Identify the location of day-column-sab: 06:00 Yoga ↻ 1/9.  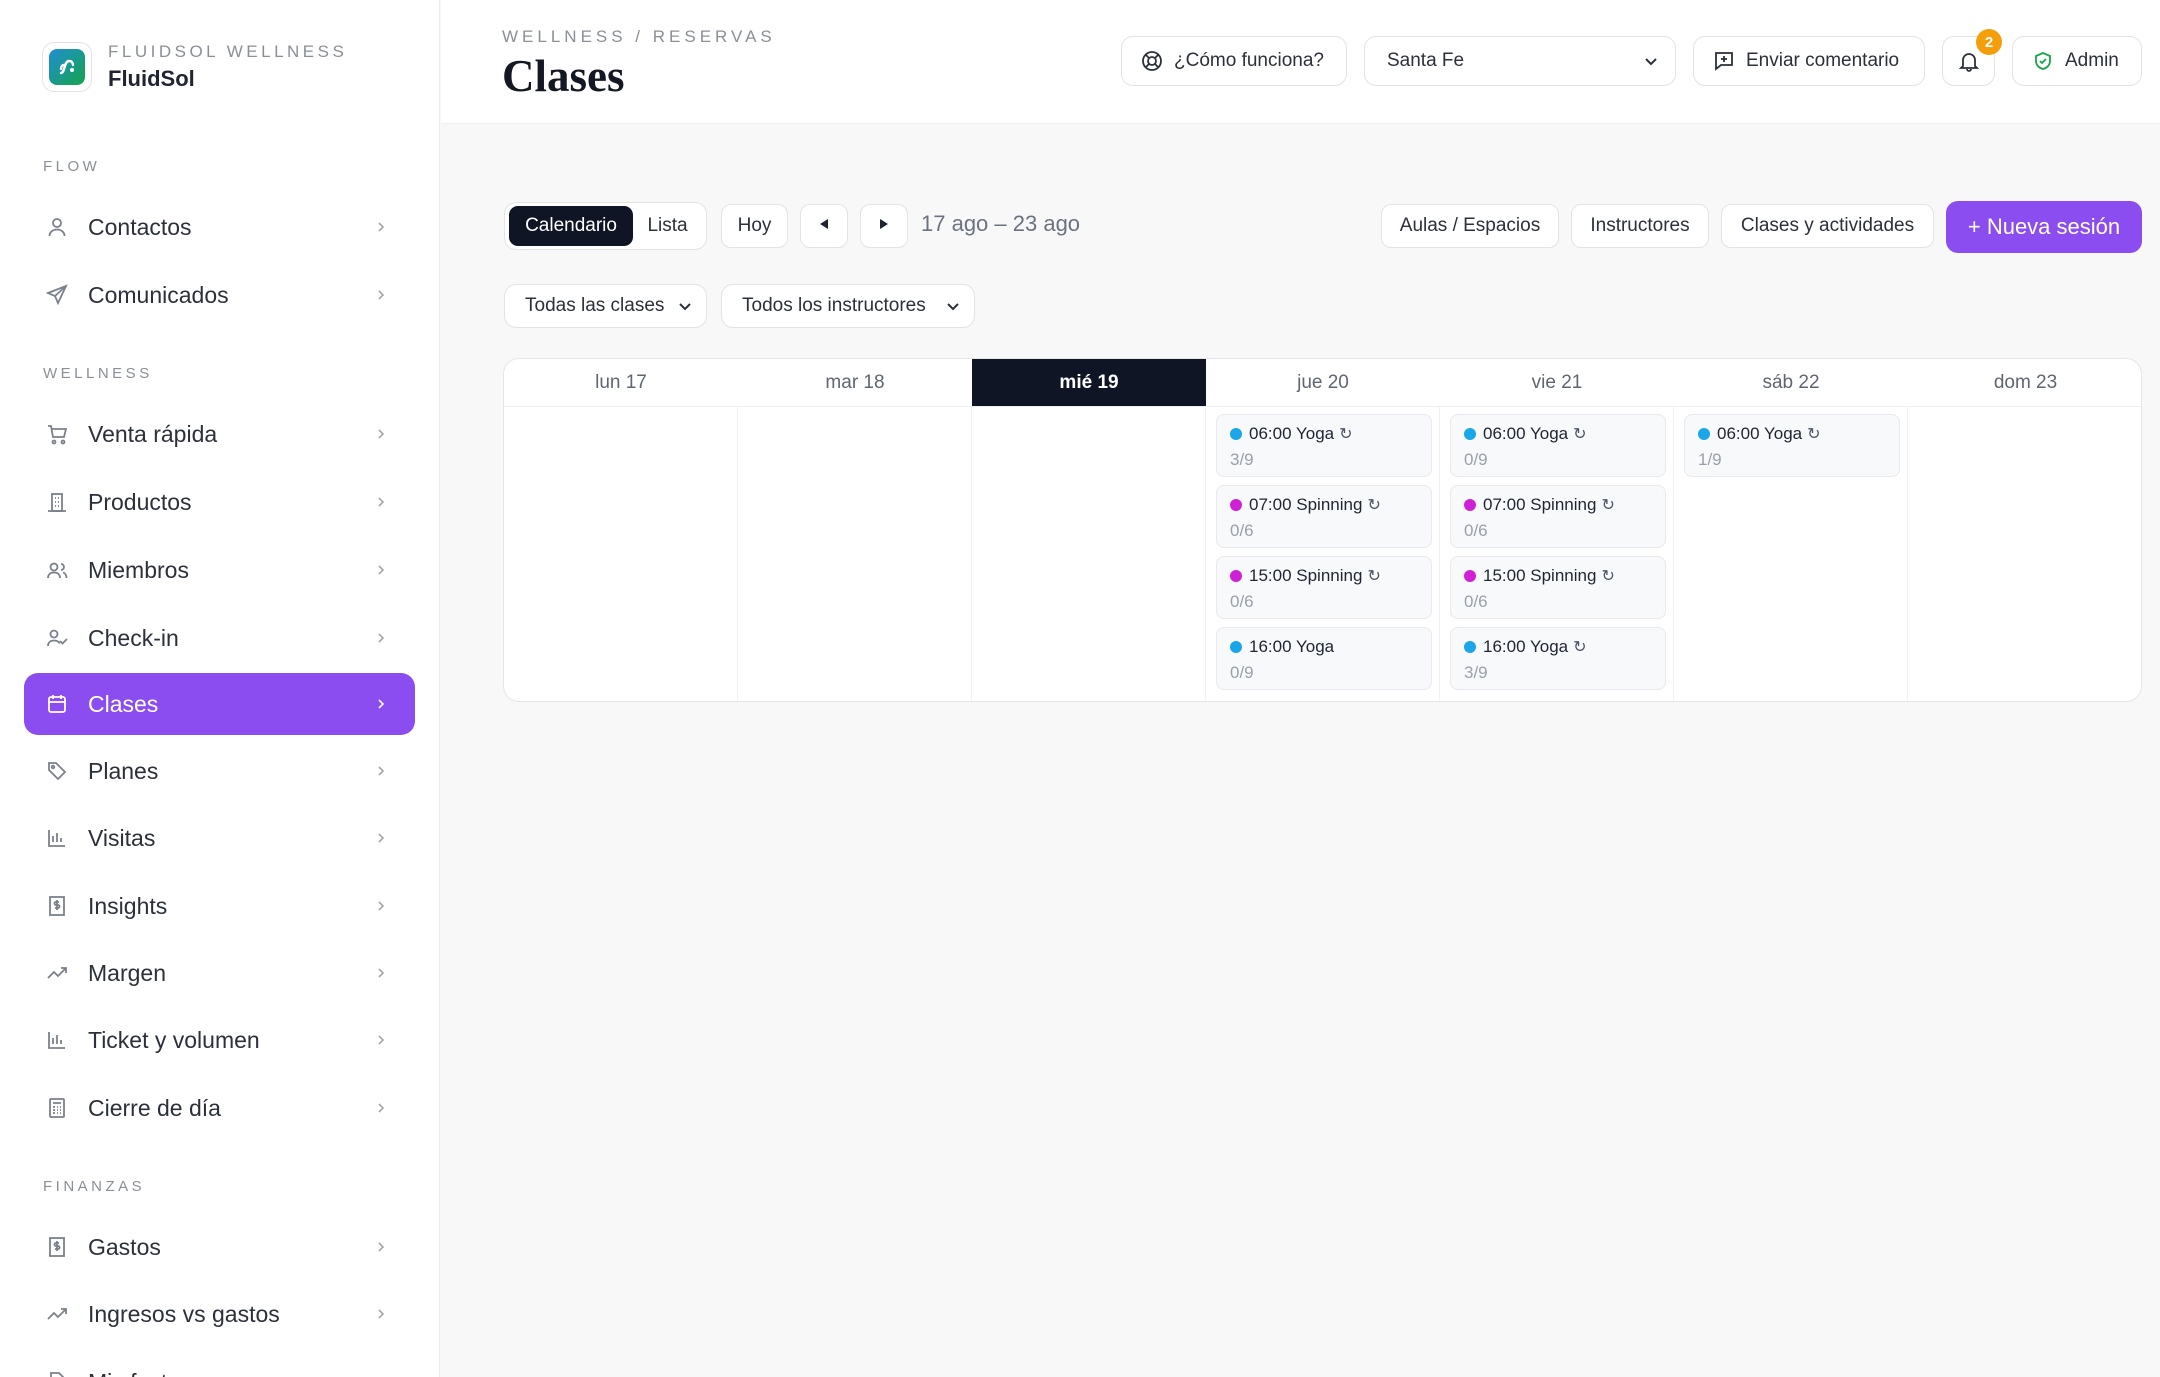
(1791, 554).